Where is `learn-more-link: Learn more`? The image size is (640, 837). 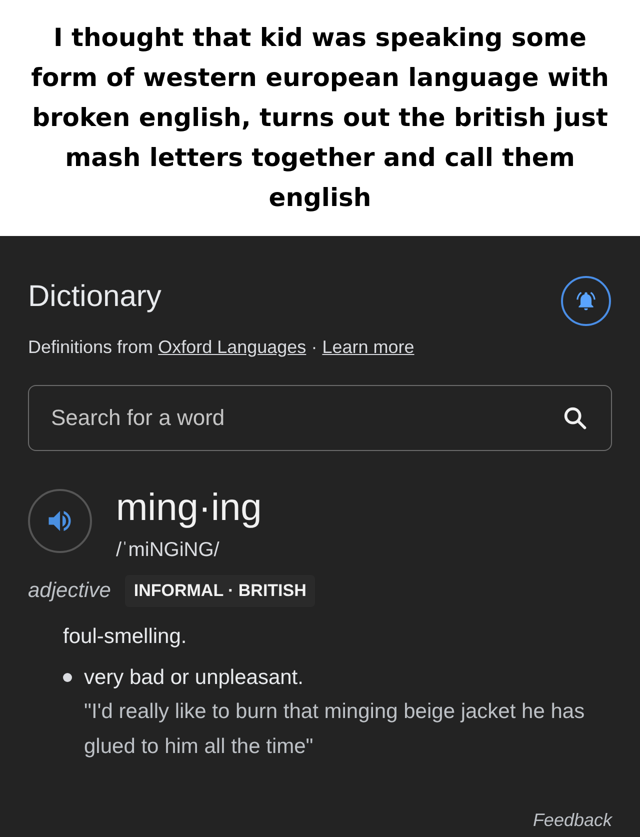
learn-more-link: Learn more is located at coordinates (368, 347).